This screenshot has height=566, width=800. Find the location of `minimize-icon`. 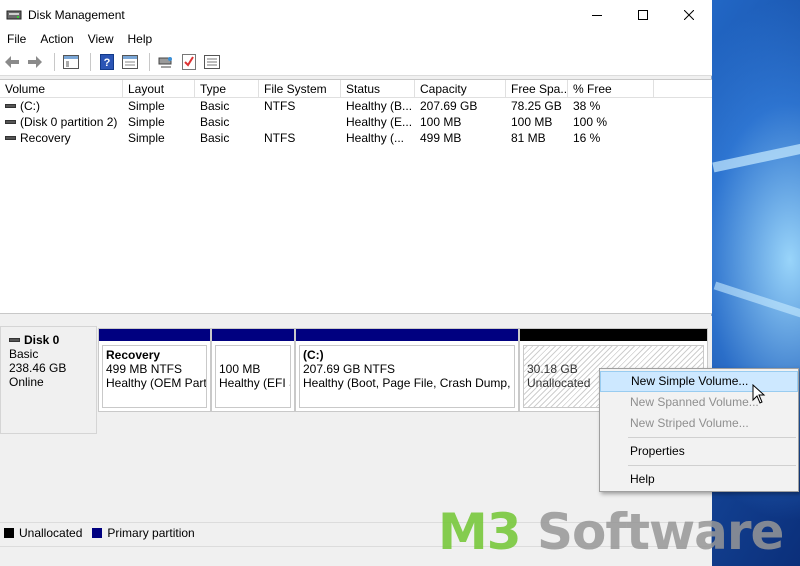

minimize-icon is located at coordinates (597, 14).